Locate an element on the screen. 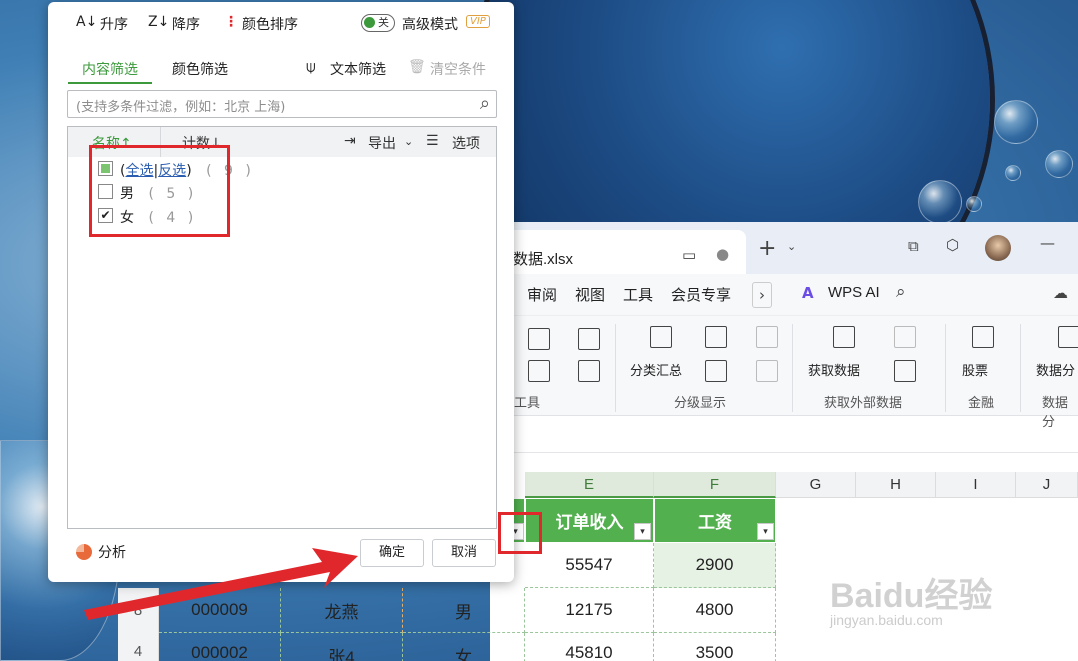 The height and width of the screenshot is (661, 1078). advanced-mode-toggle: 关 is located at coordinates (378, 23).